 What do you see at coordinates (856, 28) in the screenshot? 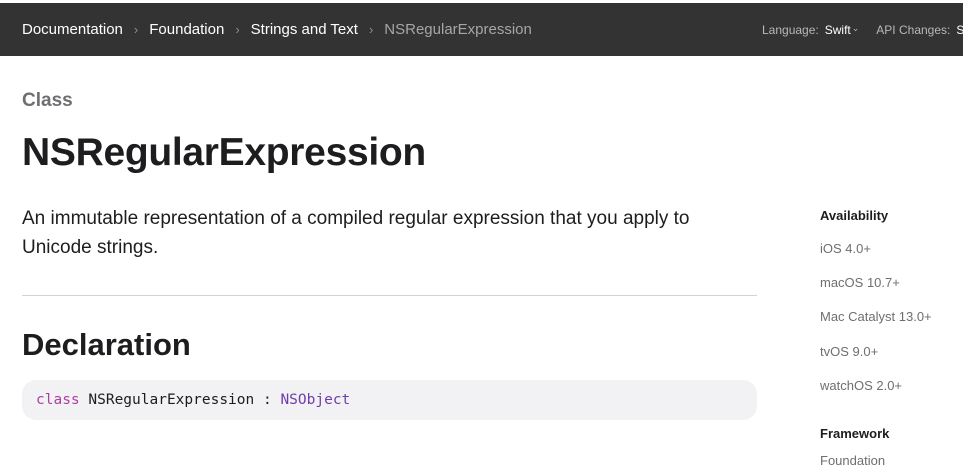
I see `chevron-down-icon: ⌄` at bounding box center [856, 28].